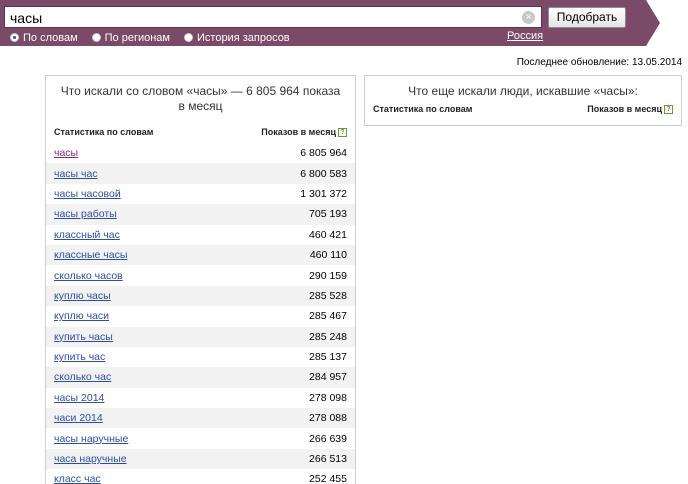 The height and width of the screenshot is (484, 688). I want to click on table-row: куплю часи 285 467, so click(200, 316).